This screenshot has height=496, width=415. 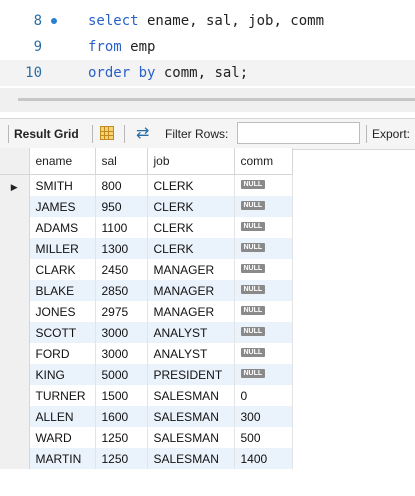 What do you see at coordinates (62, 311) in the screenshot?
I see `cell-ename: JONES` at bounding box center [62, 311].